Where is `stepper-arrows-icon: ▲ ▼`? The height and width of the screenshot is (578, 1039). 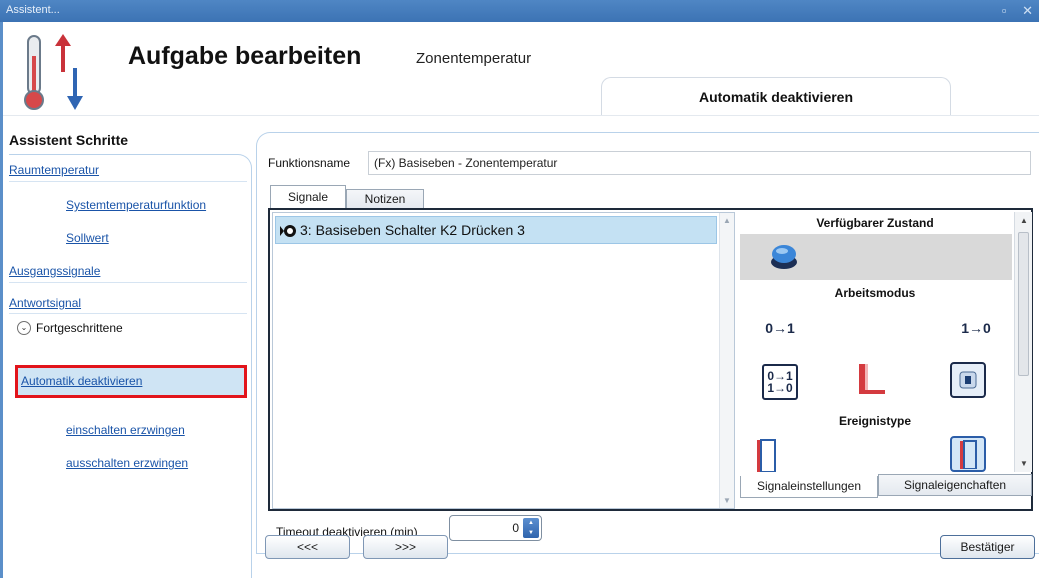 stepper-arrows-icon: ▲ ▼ is located at coordinates (531, 528).